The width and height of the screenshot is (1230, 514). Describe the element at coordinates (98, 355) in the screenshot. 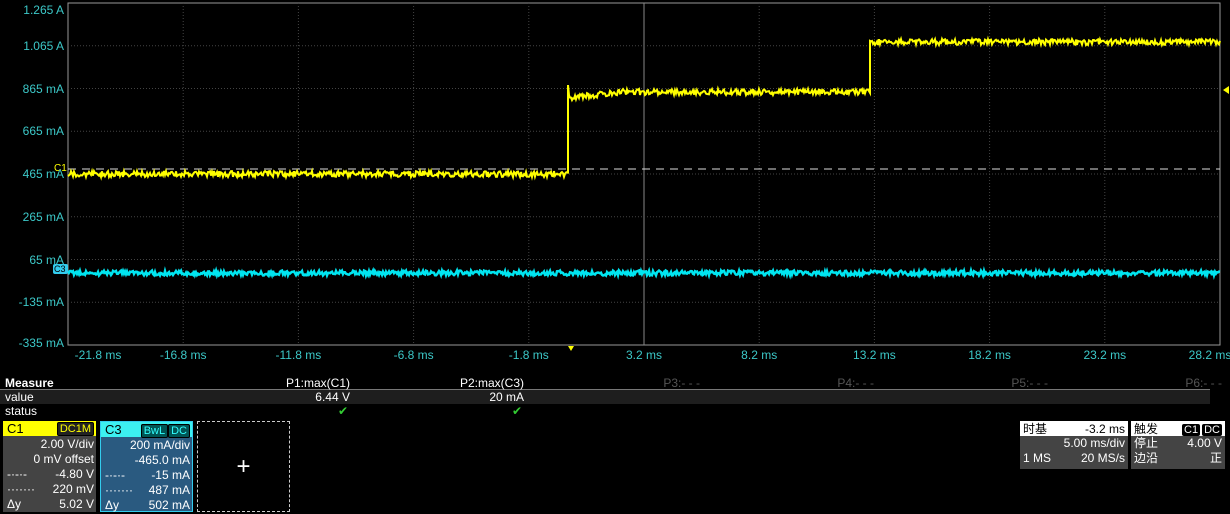

I see `x-axis-label: -21.8 ms` at that location.